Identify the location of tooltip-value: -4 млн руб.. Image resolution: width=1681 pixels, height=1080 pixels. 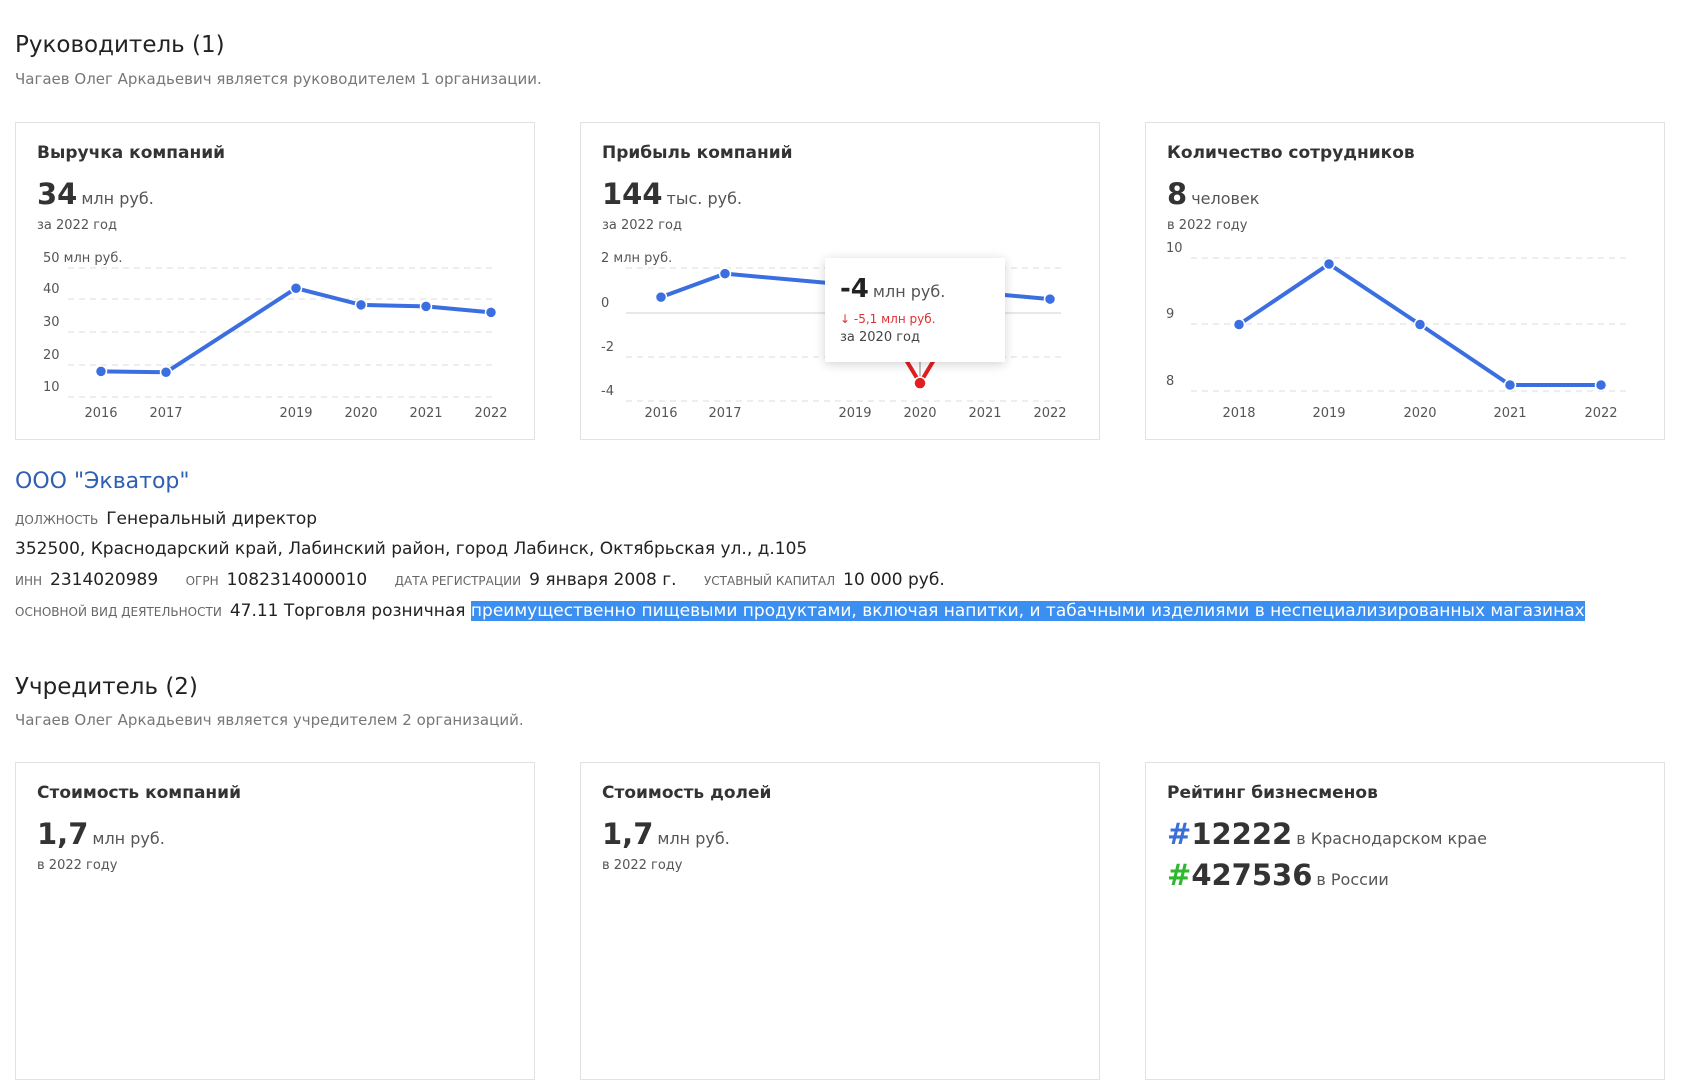
(892, 289).